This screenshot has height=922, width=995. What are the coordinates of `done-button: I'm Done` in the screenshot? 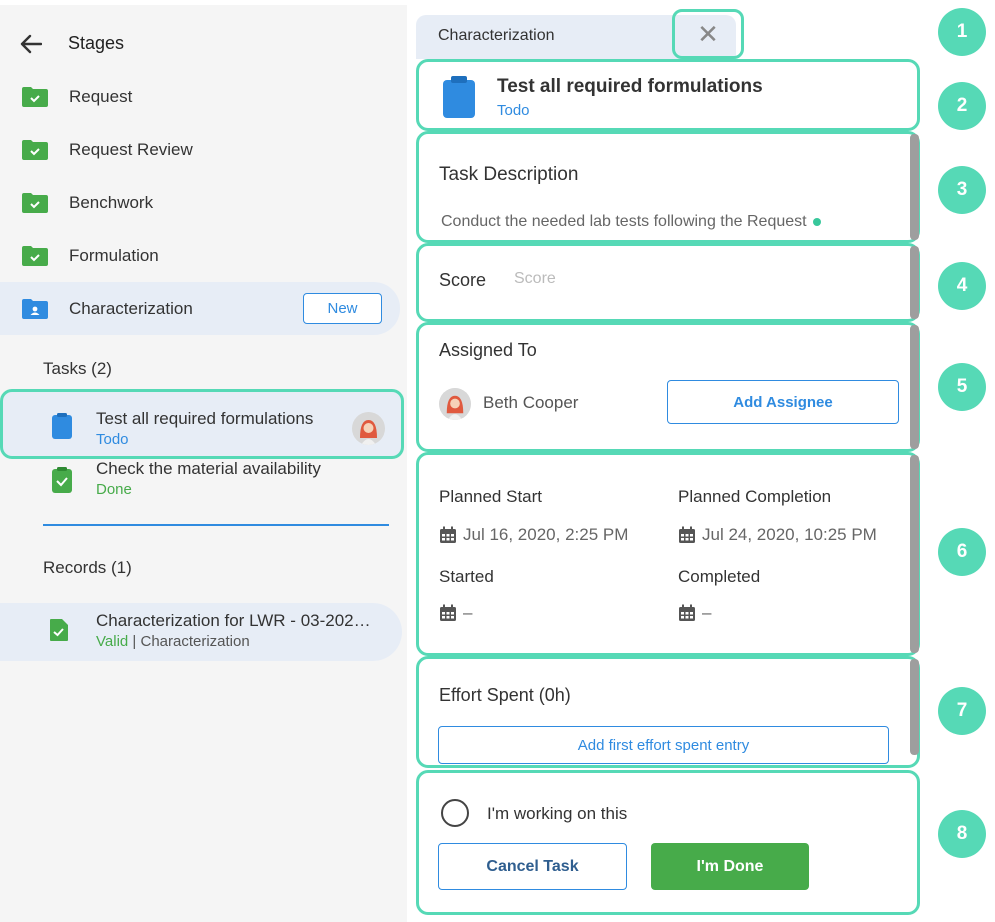 It's located at (730, 866).